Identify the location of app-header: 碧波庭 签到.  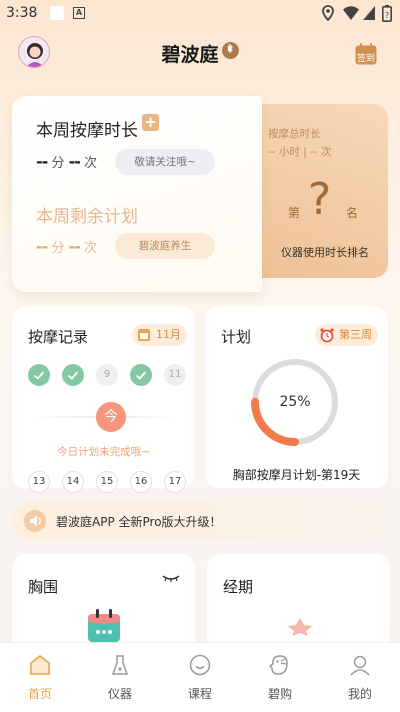
(200, 54).